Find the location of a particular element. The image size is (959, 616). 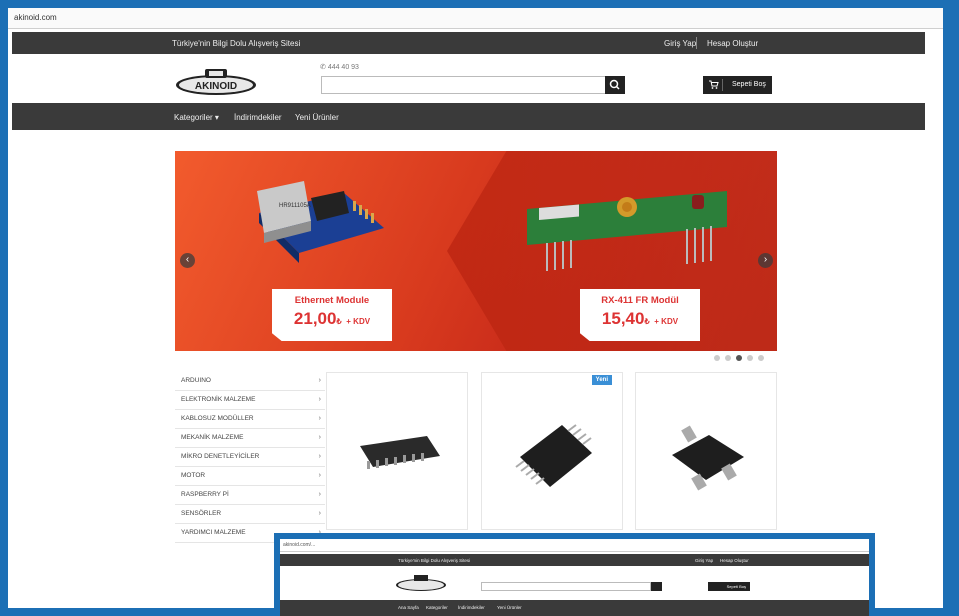

nav-discounts: İndirimdekiler is located at coordinates (258, 117).